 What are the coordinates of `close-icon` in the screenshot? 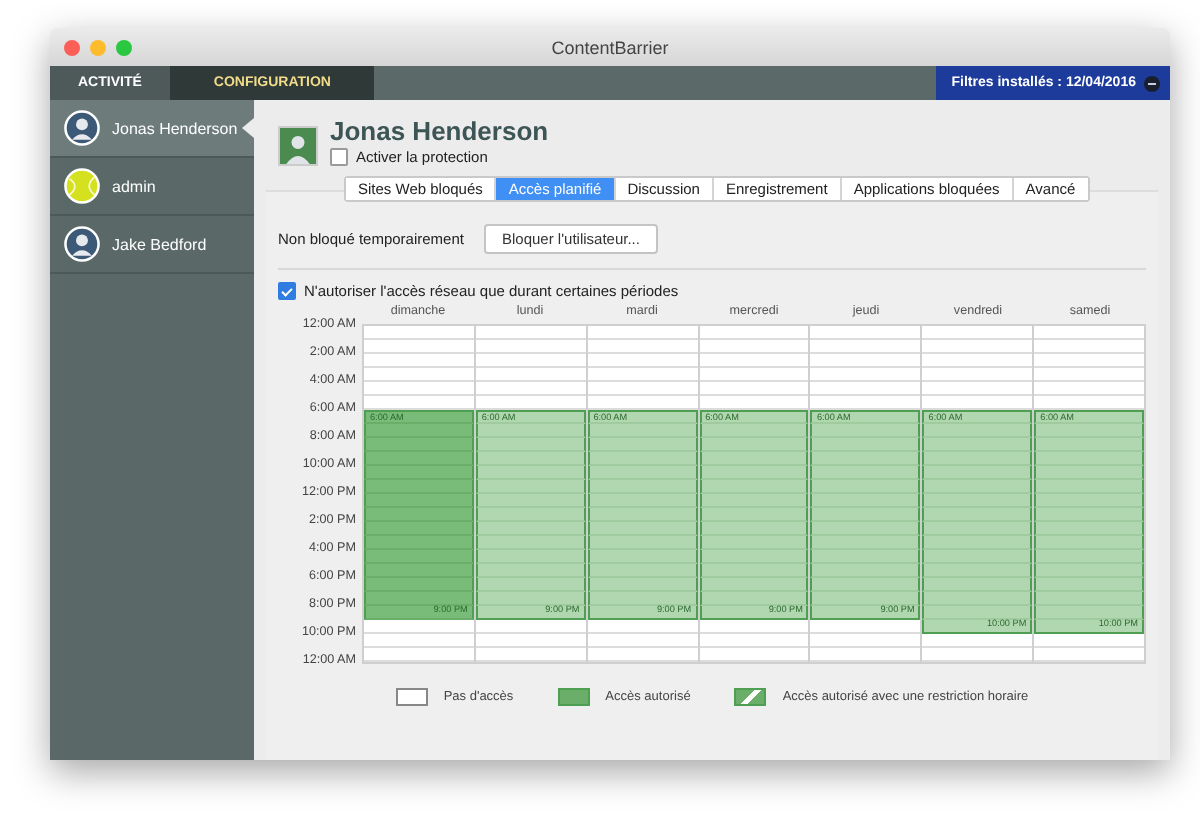 It's located at (72, 47).